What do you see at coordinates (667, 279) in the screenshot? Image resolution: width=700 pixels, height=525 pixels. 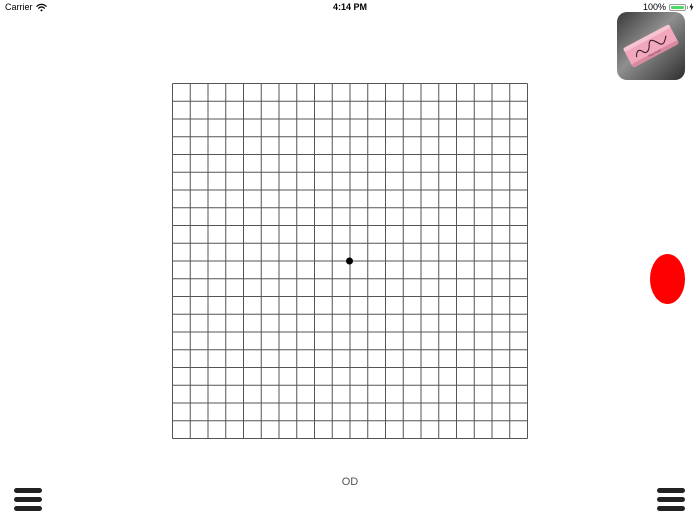 I see `red-oval-marker` at bounding box center [667, 279].